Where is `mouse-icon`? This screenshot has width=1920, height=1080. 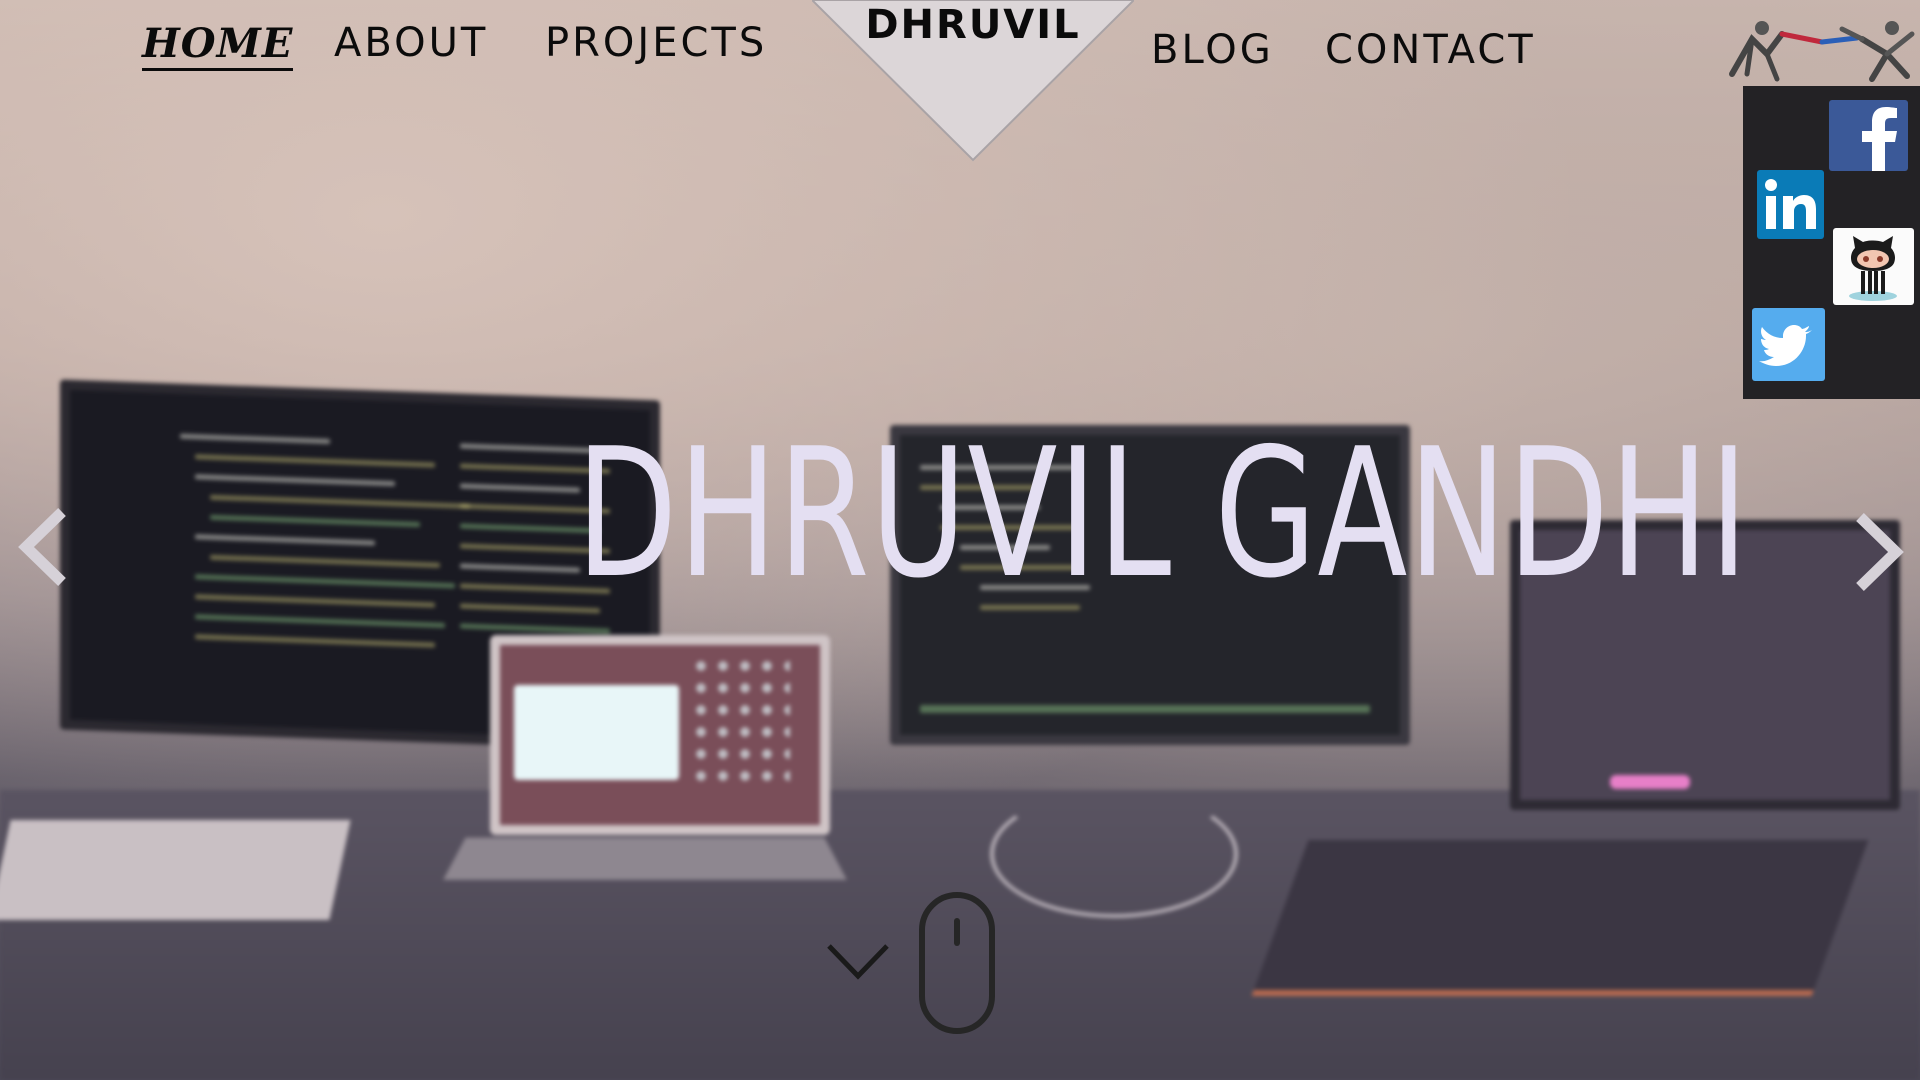
mouse-icon is located at coordinates (957, 963).